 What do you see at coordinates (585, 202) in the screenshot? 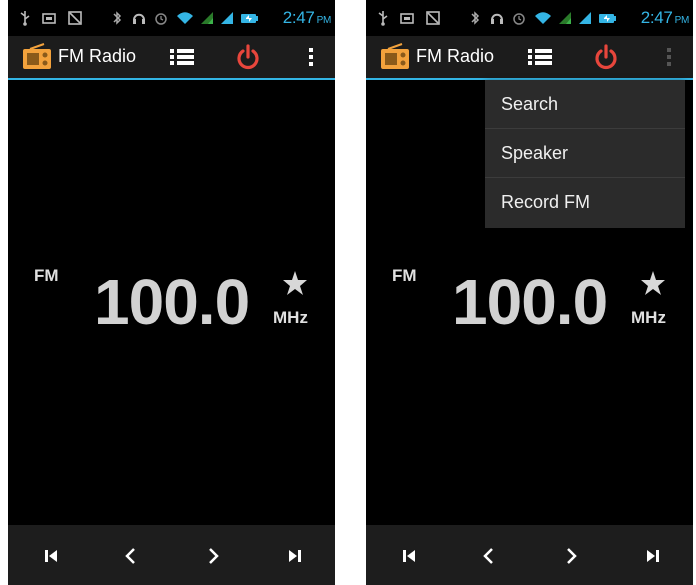
I see `menu-item-record-fm: Record FM` at bounding box center [585, 202].